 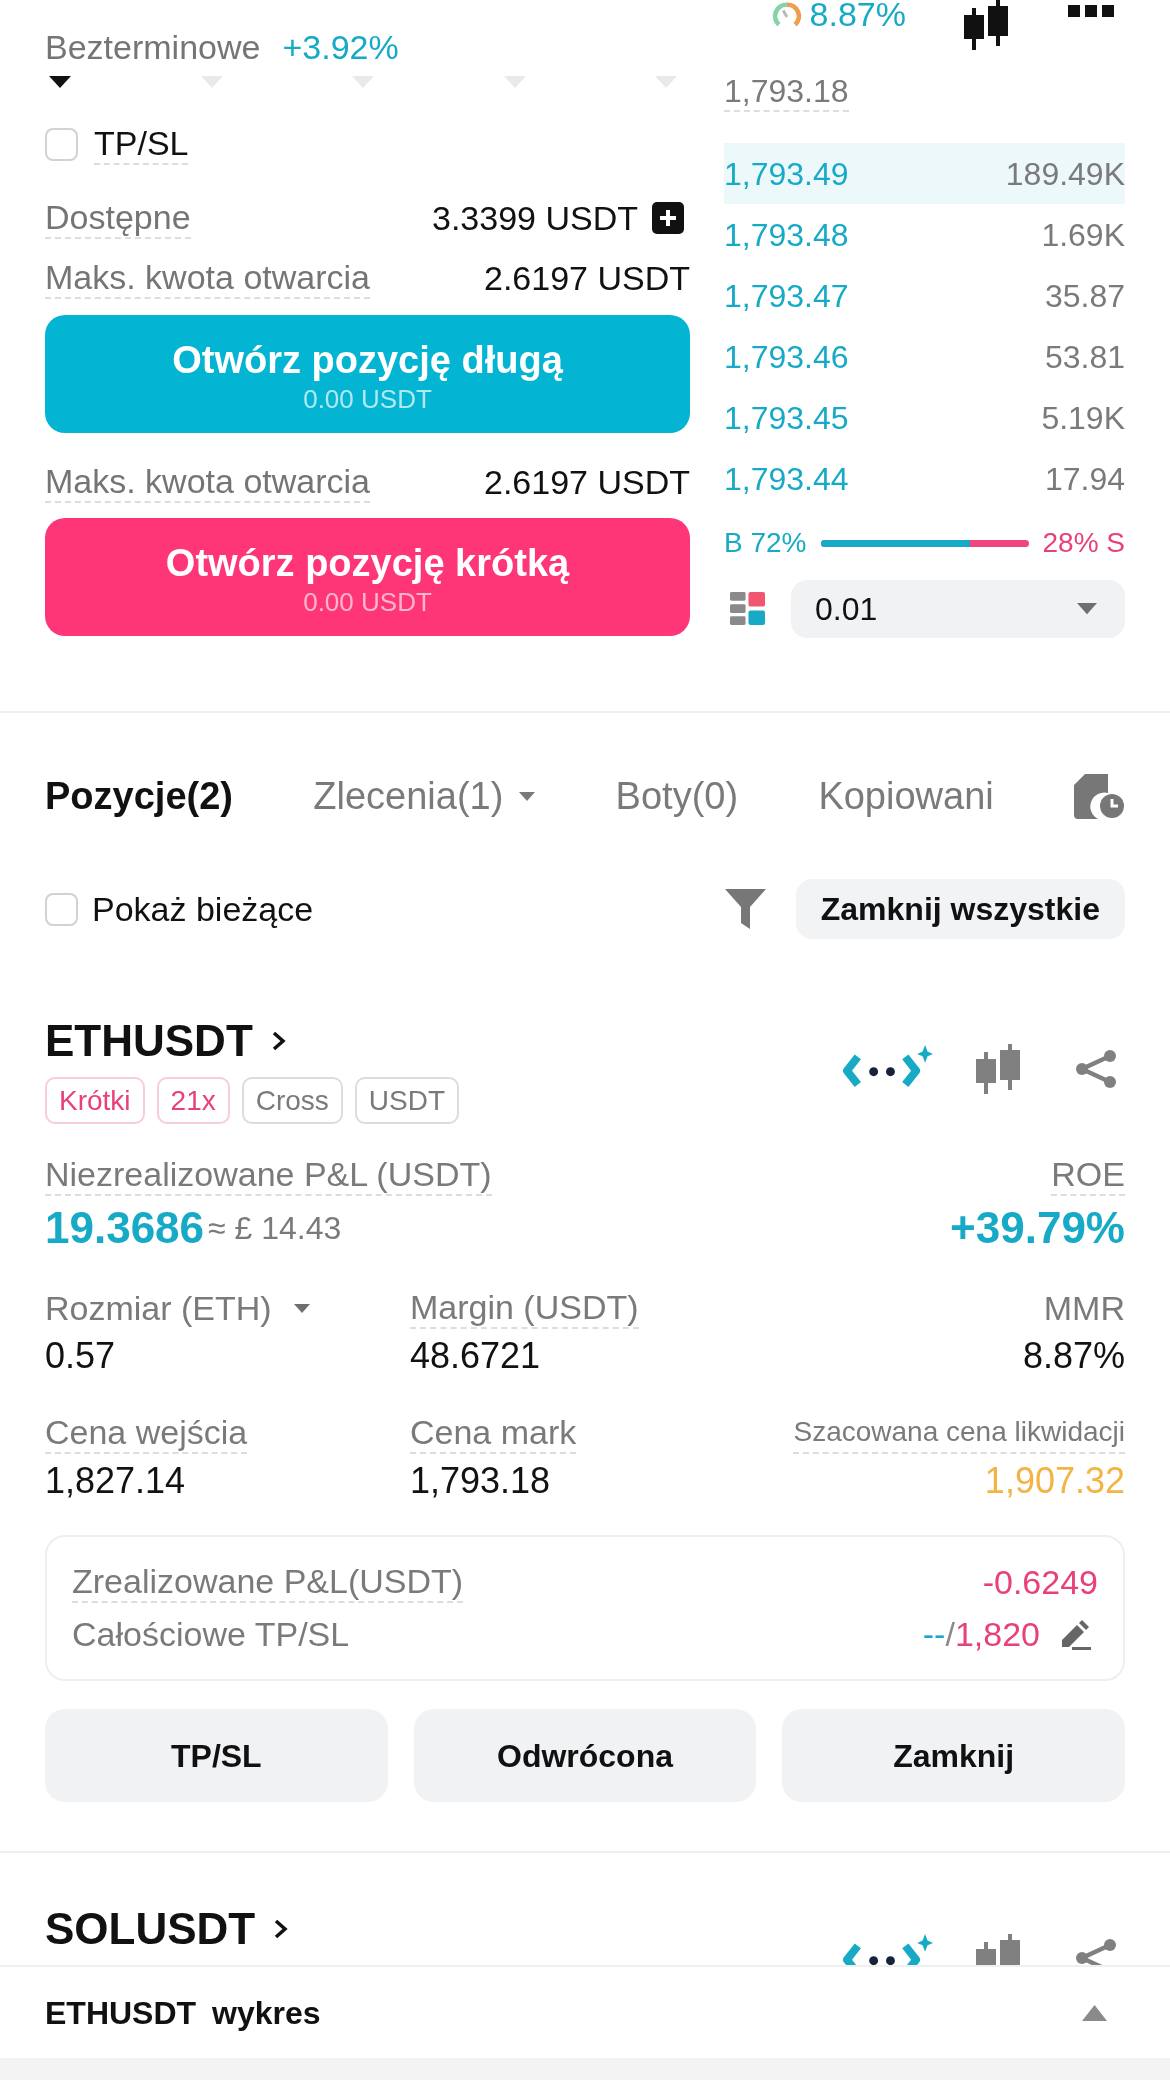 I want to click on order-book-quantity: 1.69K, so click(x=1083, y=234).